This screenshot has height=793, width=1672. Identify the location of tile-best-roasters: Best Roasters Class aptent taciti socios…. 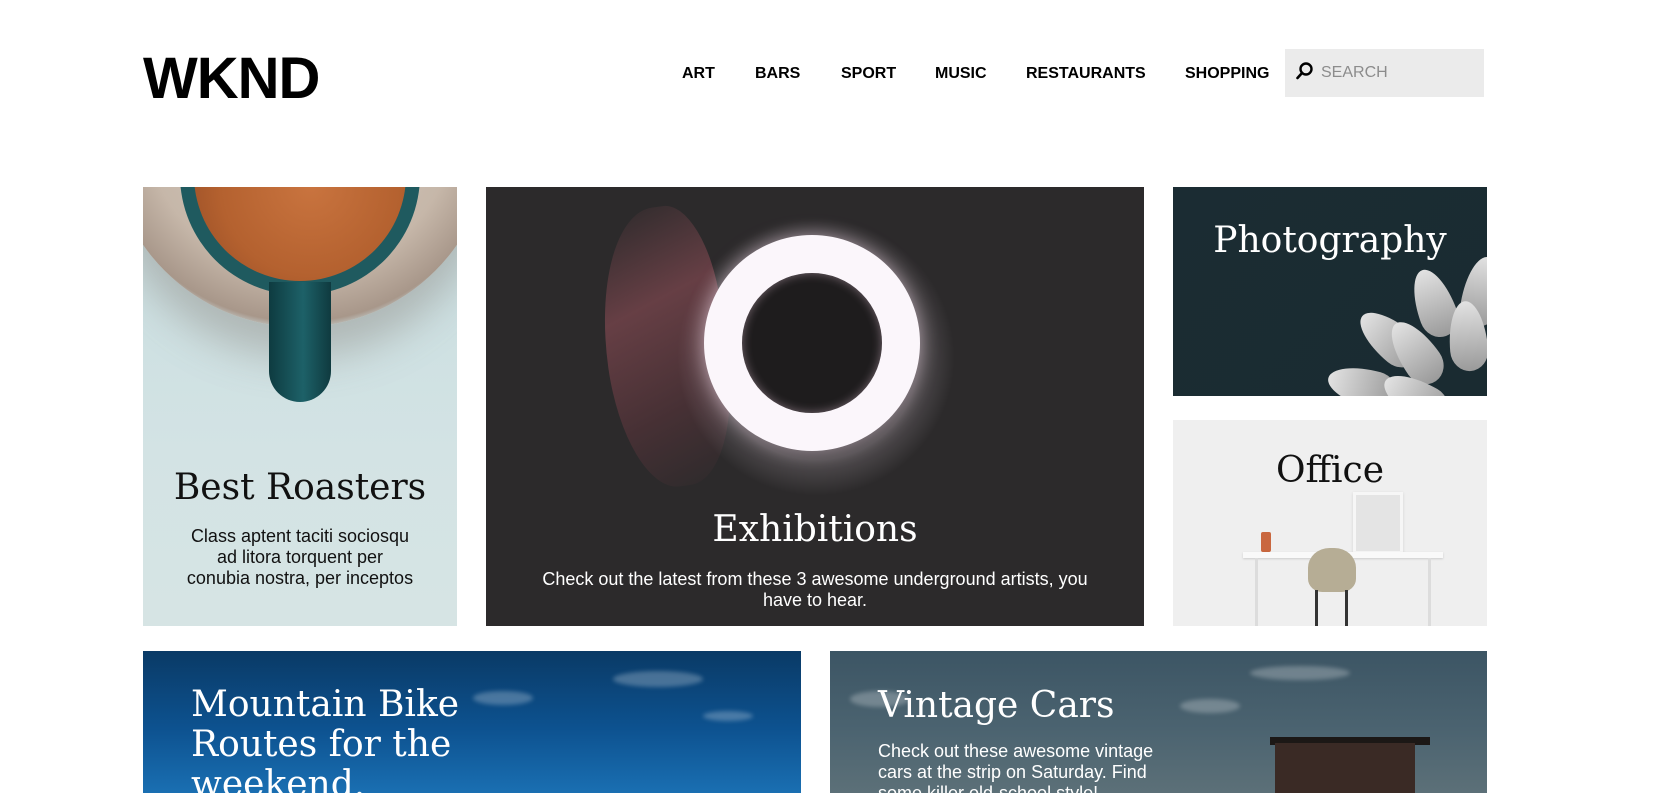
(300, 406).